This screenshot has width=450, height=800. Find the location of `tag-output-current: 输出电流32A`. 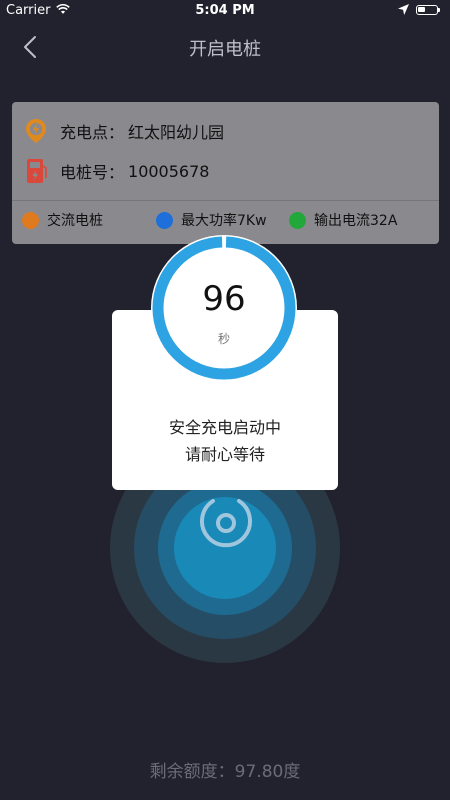

tag-output-current: 输出电流32A is located at coordinates (343, 220).